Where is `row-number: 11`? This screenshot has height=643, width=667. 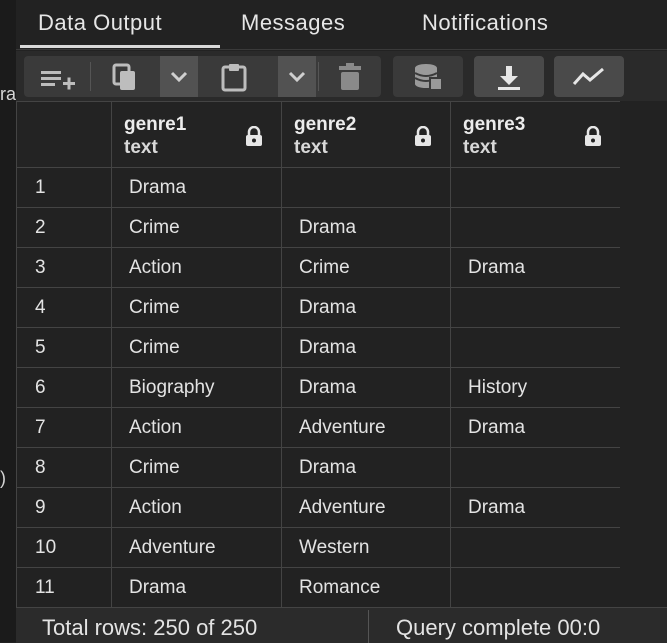 row-number: 11 is located at coordinates (64, 587).